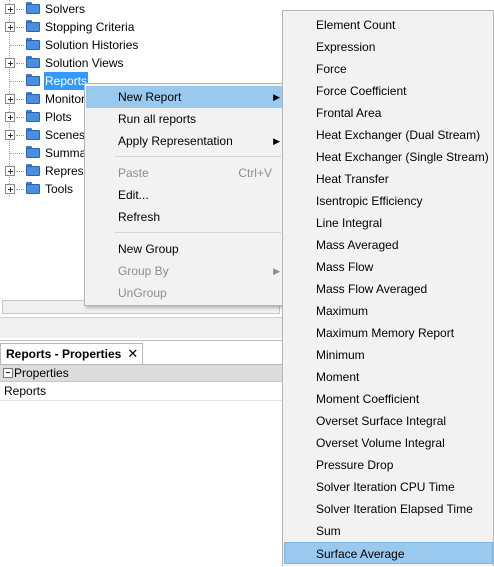  Describe the element at coordinates (84, 63) in the screenshot. I see `tree-item-label: Solution Views` at that location.